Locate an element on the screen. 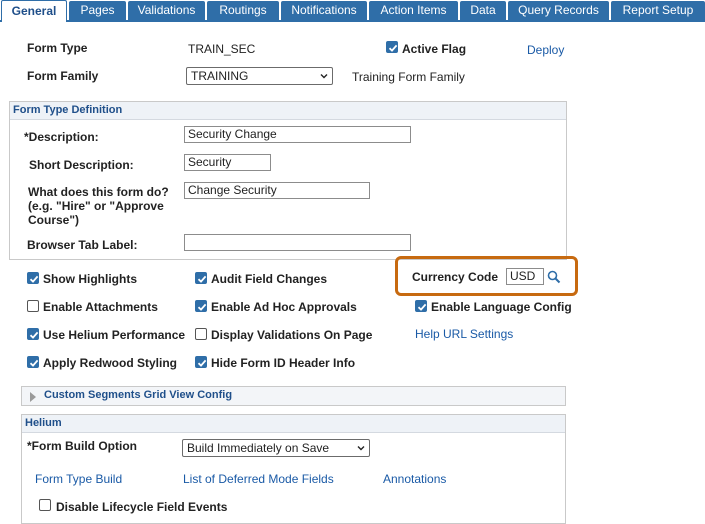 The width and height of the screenshot is (705, 524). enable-language-checkbox is located at coordinates (421, 306).